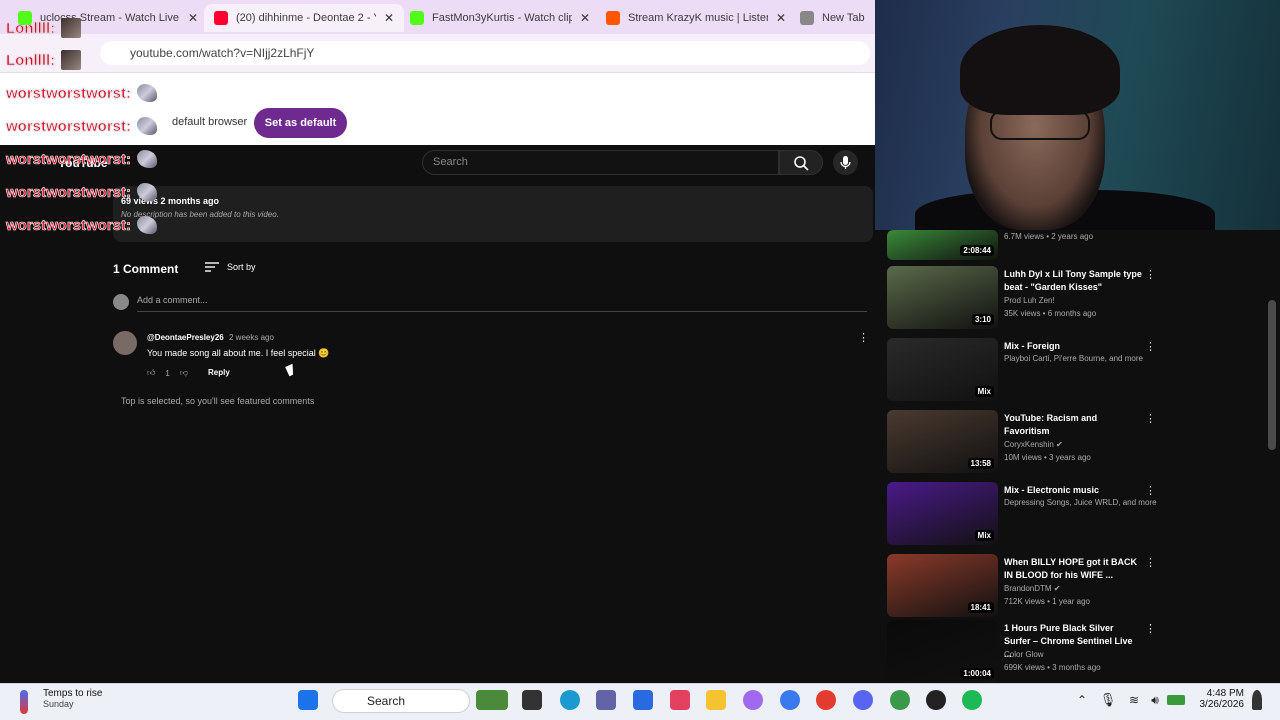 The image size is (1280, 720). What do you see at coordinates (219, 372) in the screenshot?
I see `reply-button: Reply` at bounding box center [219, 372].